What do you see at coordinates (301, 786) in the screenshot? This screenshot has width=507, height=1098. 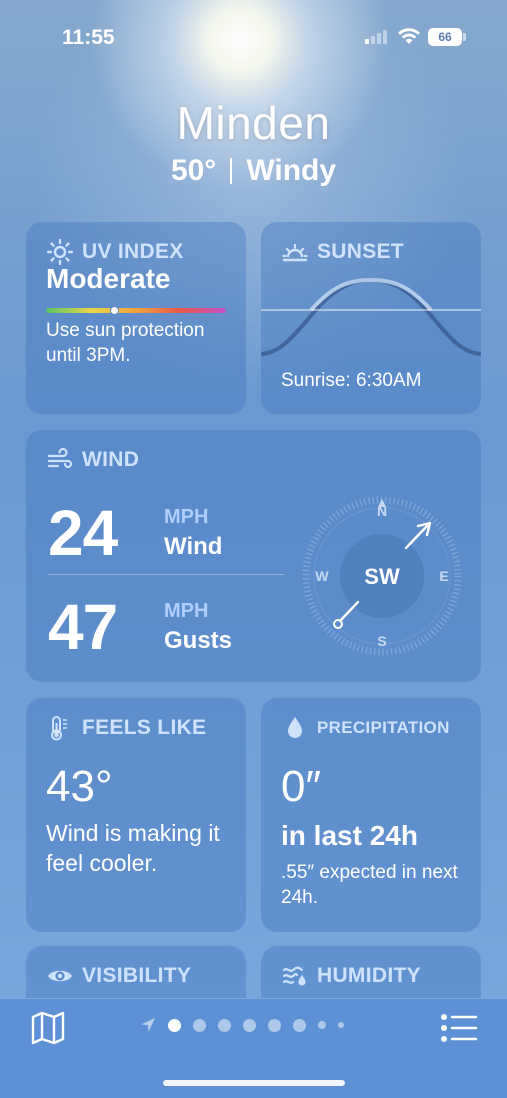 I see `precip-value: 0″` at bounding box center [301, 786].